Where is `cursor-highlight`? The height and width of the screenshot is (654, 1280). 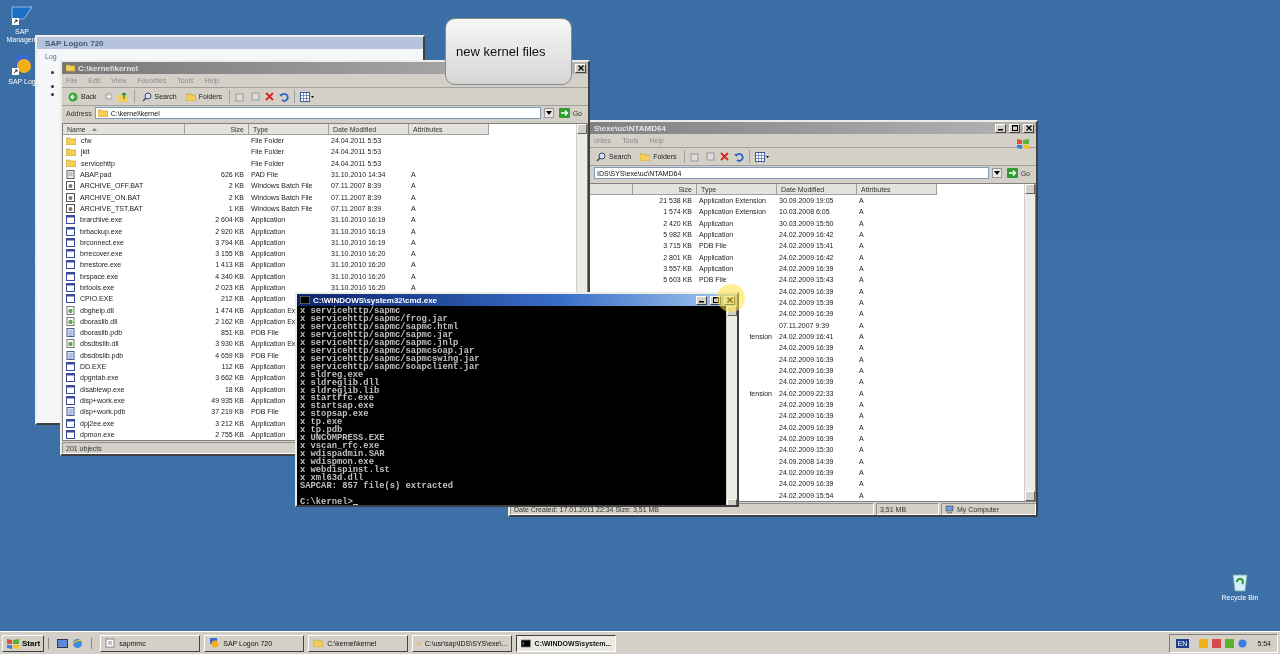 cursor-highlight is located at coordinates (731, 298).